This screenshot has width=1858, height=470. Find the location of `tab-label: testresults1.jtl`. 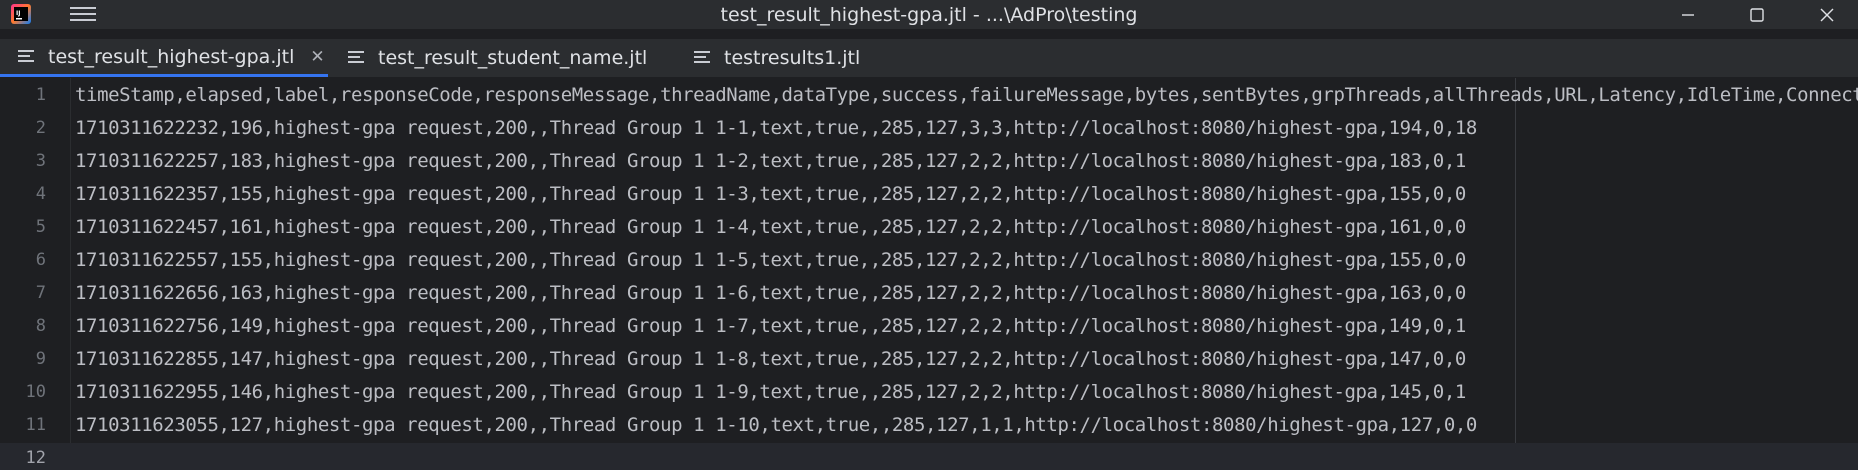

tab-label: testresults1.jtl is located at coordinates (792, 58).